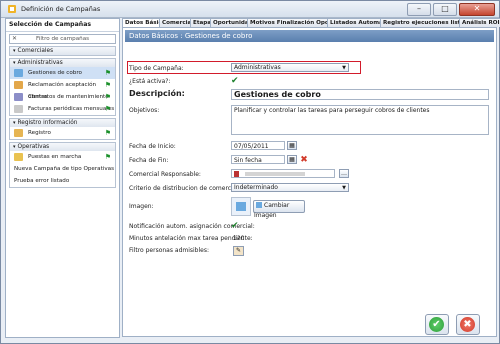  I want to click on cancel-icon: ✖, so click(467, 324).